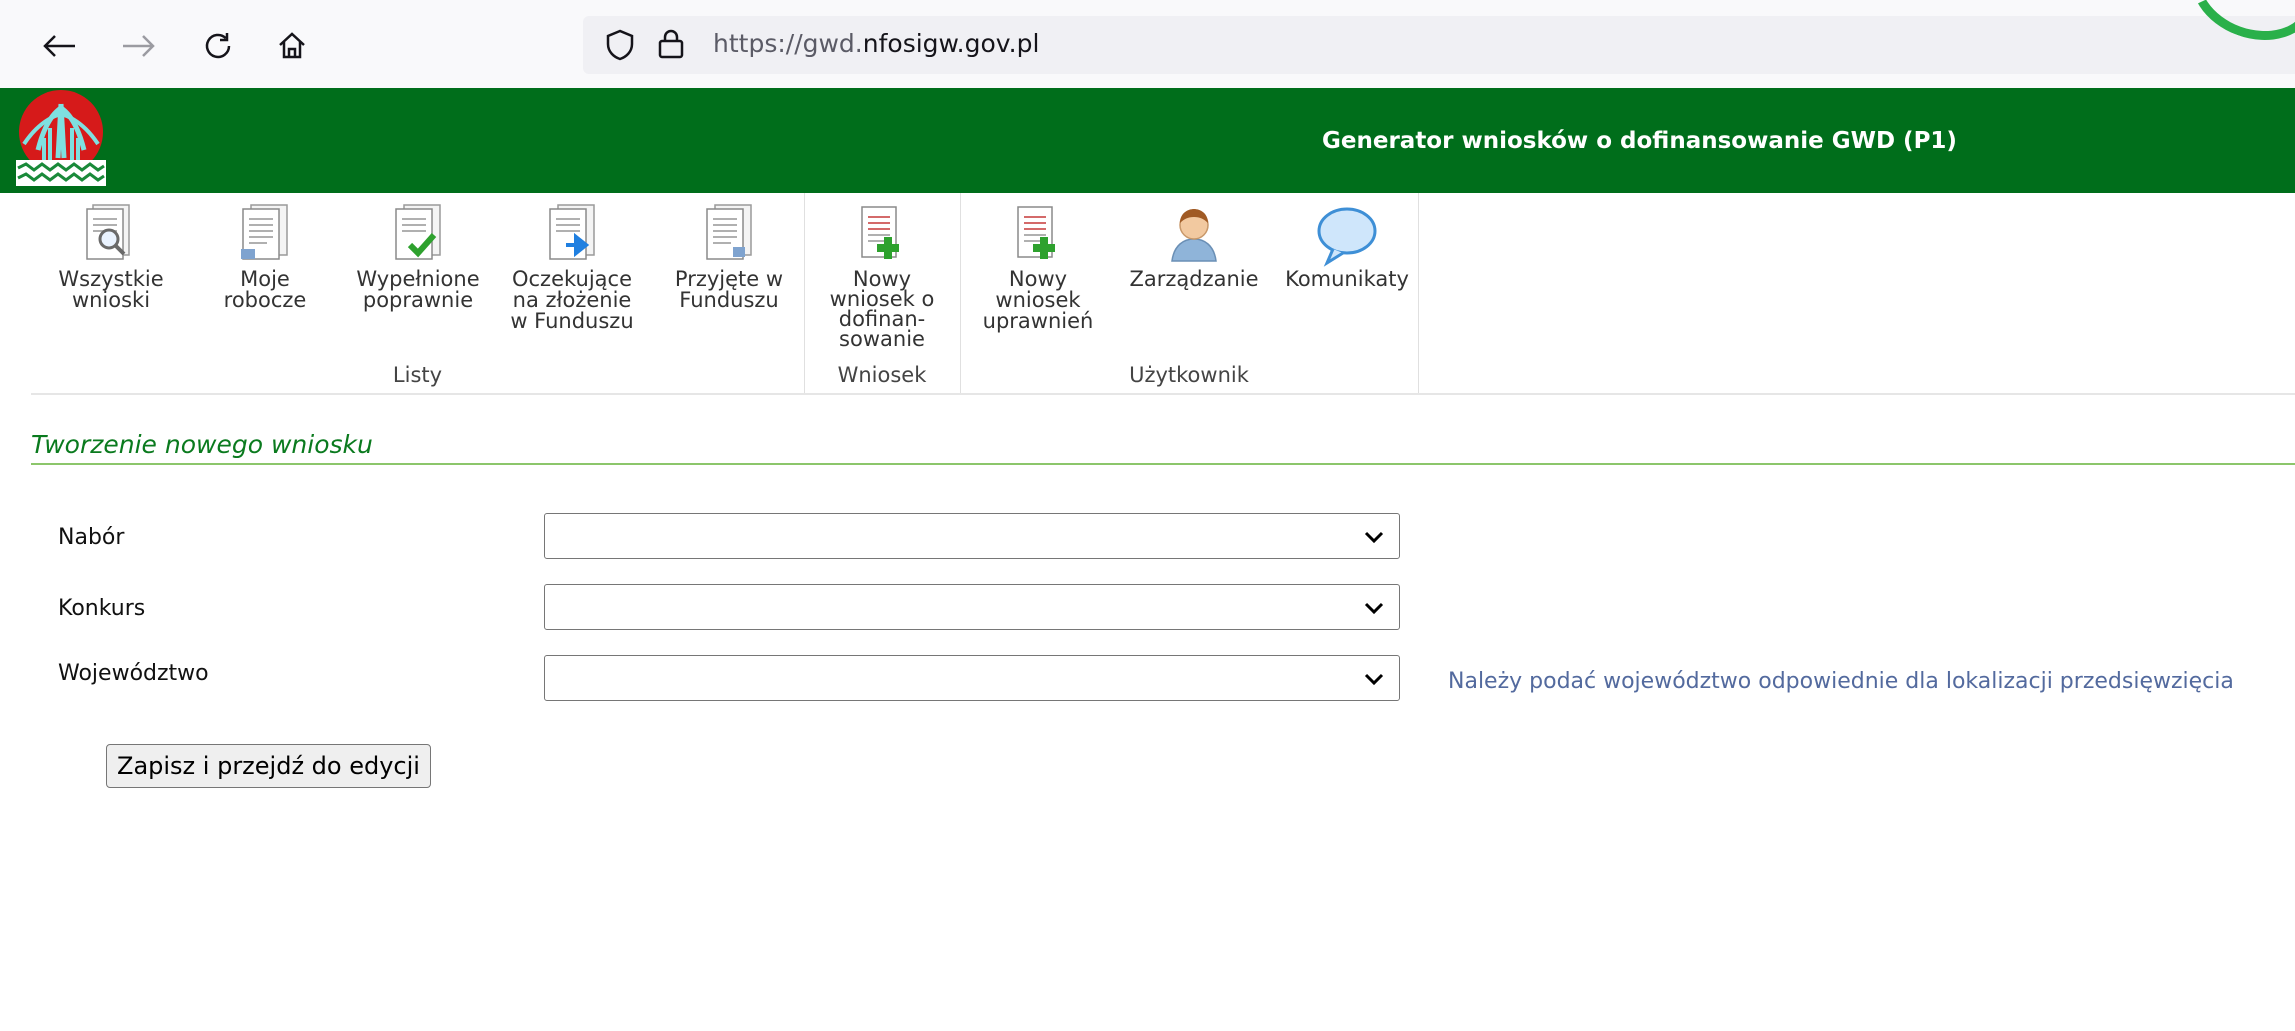 This screenshot has height=1031, width=2295. I want to click on ribbon-new-permissions-application: Nowy wniosek uprawnień, so click(1038, 266).